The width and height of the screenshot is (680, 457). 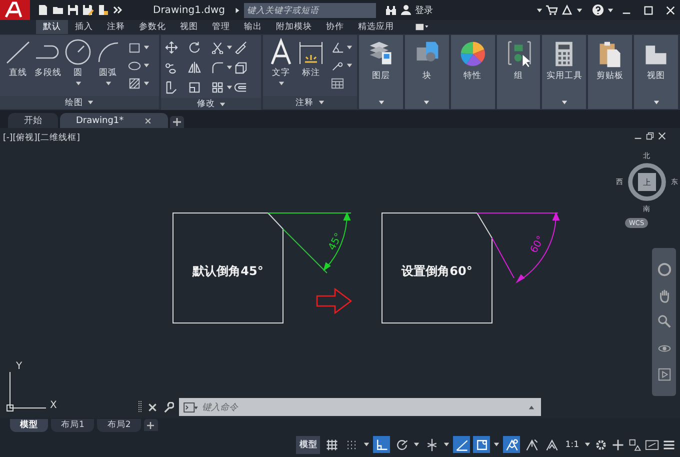 What do you see at coordinates (253, 27) in the screenshot?
I see `ribbon-tab: 输出` at bounding box center [253, 27].